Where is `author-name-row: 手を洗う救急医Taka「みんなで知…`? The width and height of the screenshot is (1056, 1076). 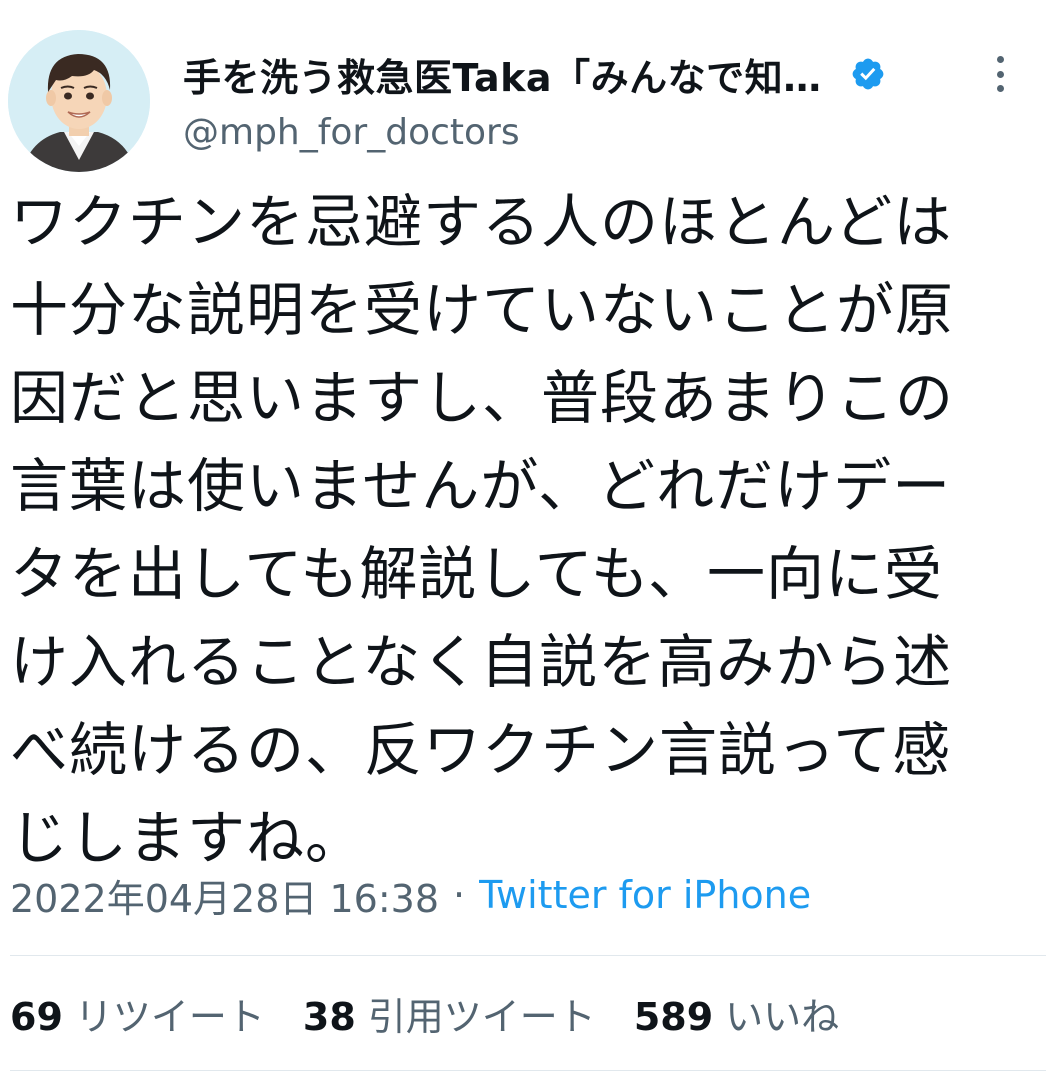
author-name-row: 手を洗う救急医Taka「みんなで知… is located at coordinates (534, 74).